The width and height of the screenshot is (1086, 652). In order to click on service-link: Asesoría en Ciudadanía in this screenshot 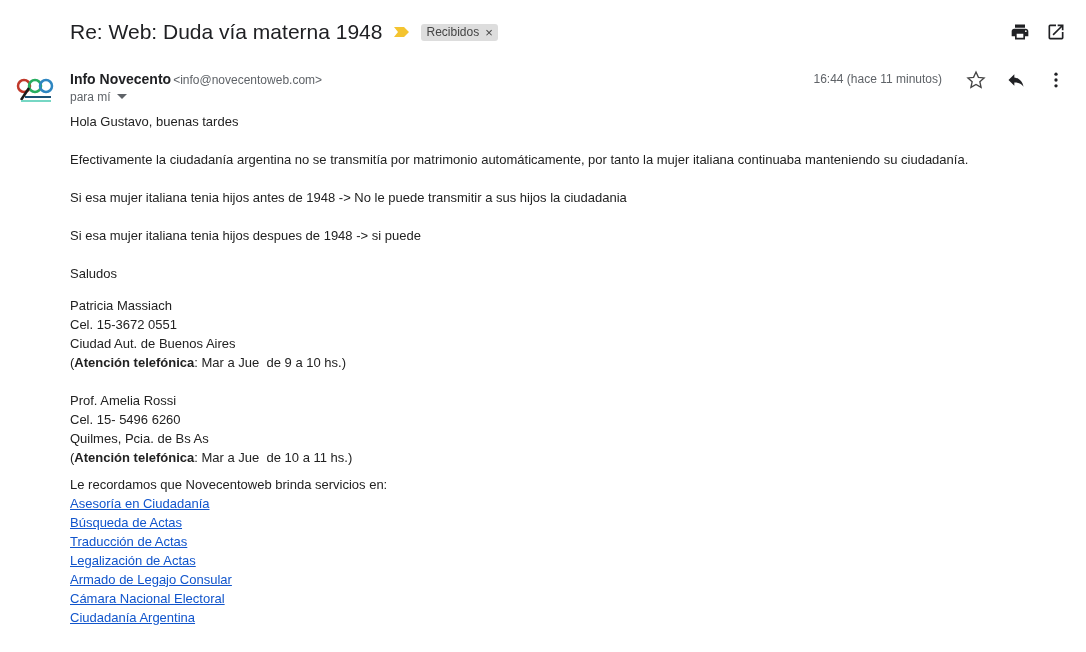, I will do `click(140, 503)`.